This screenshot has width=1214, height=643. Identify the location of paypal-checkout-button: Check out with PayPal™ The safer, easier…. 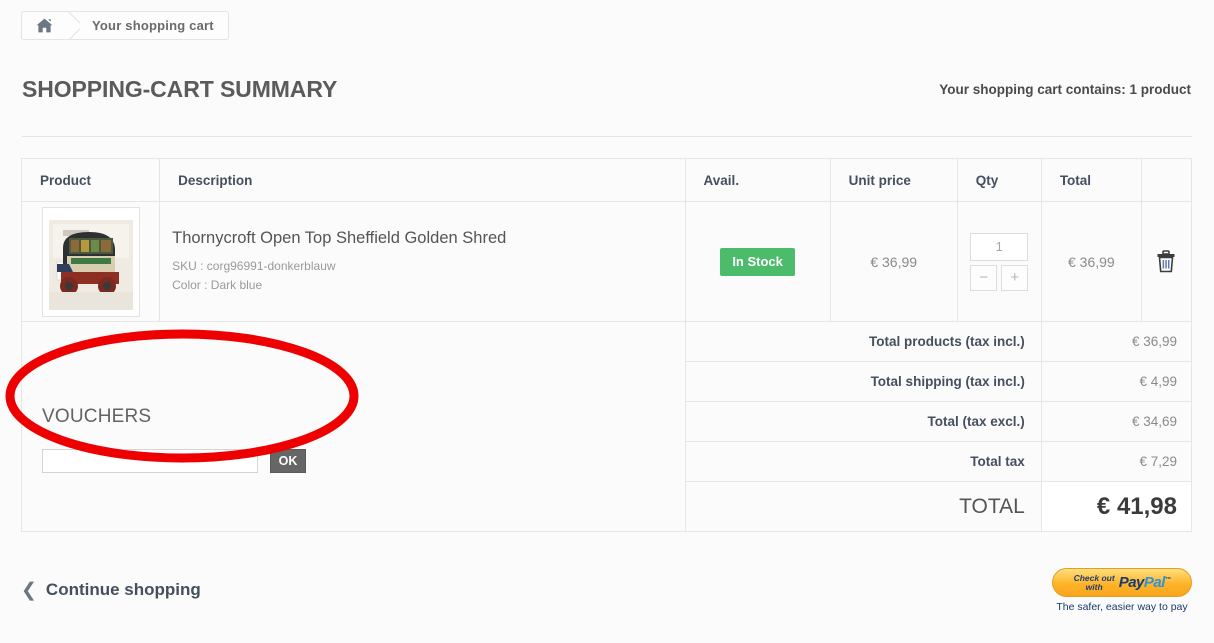
(1122, 590).